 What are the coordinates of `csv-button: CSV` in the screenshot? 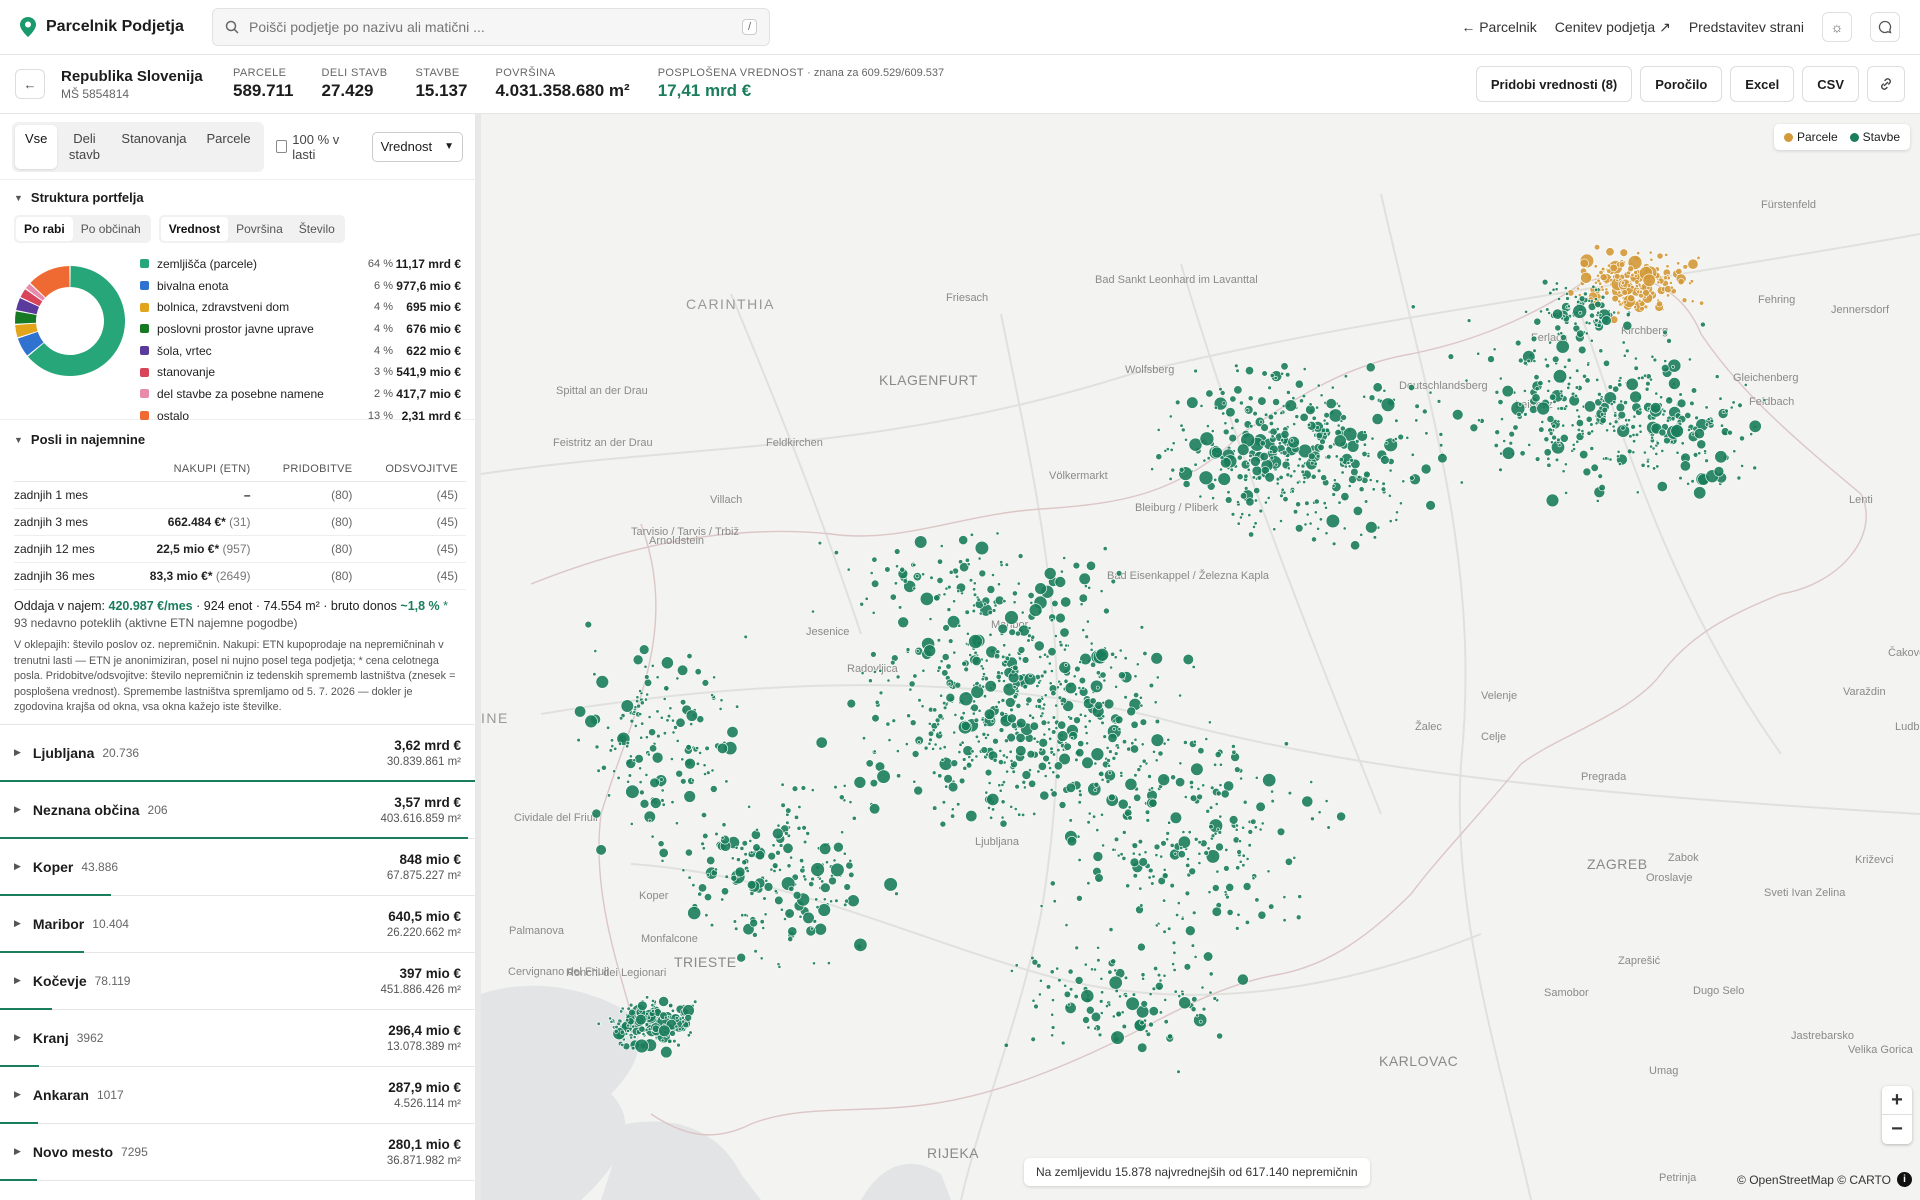 It's located at (1830, 84).